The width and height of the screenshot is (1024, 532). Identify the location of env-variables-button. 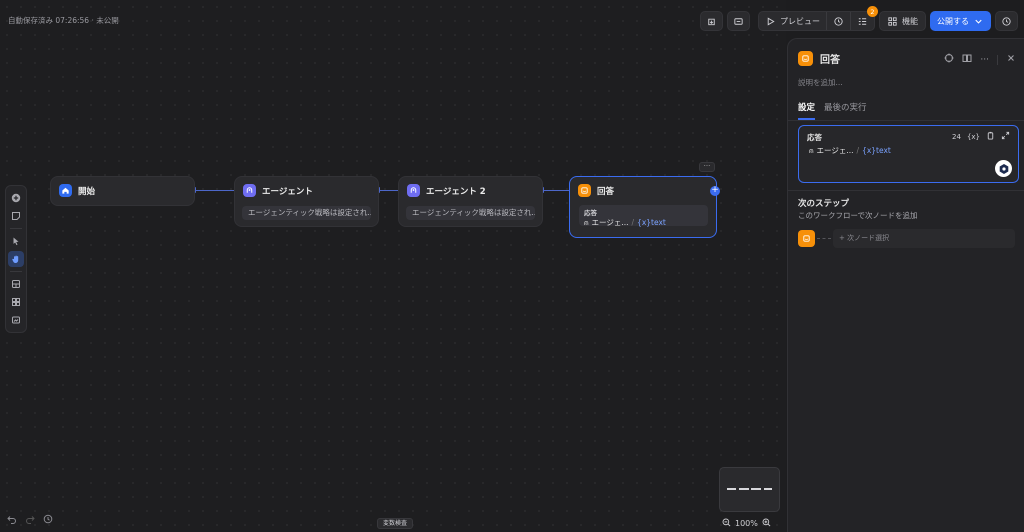
(738, 21).